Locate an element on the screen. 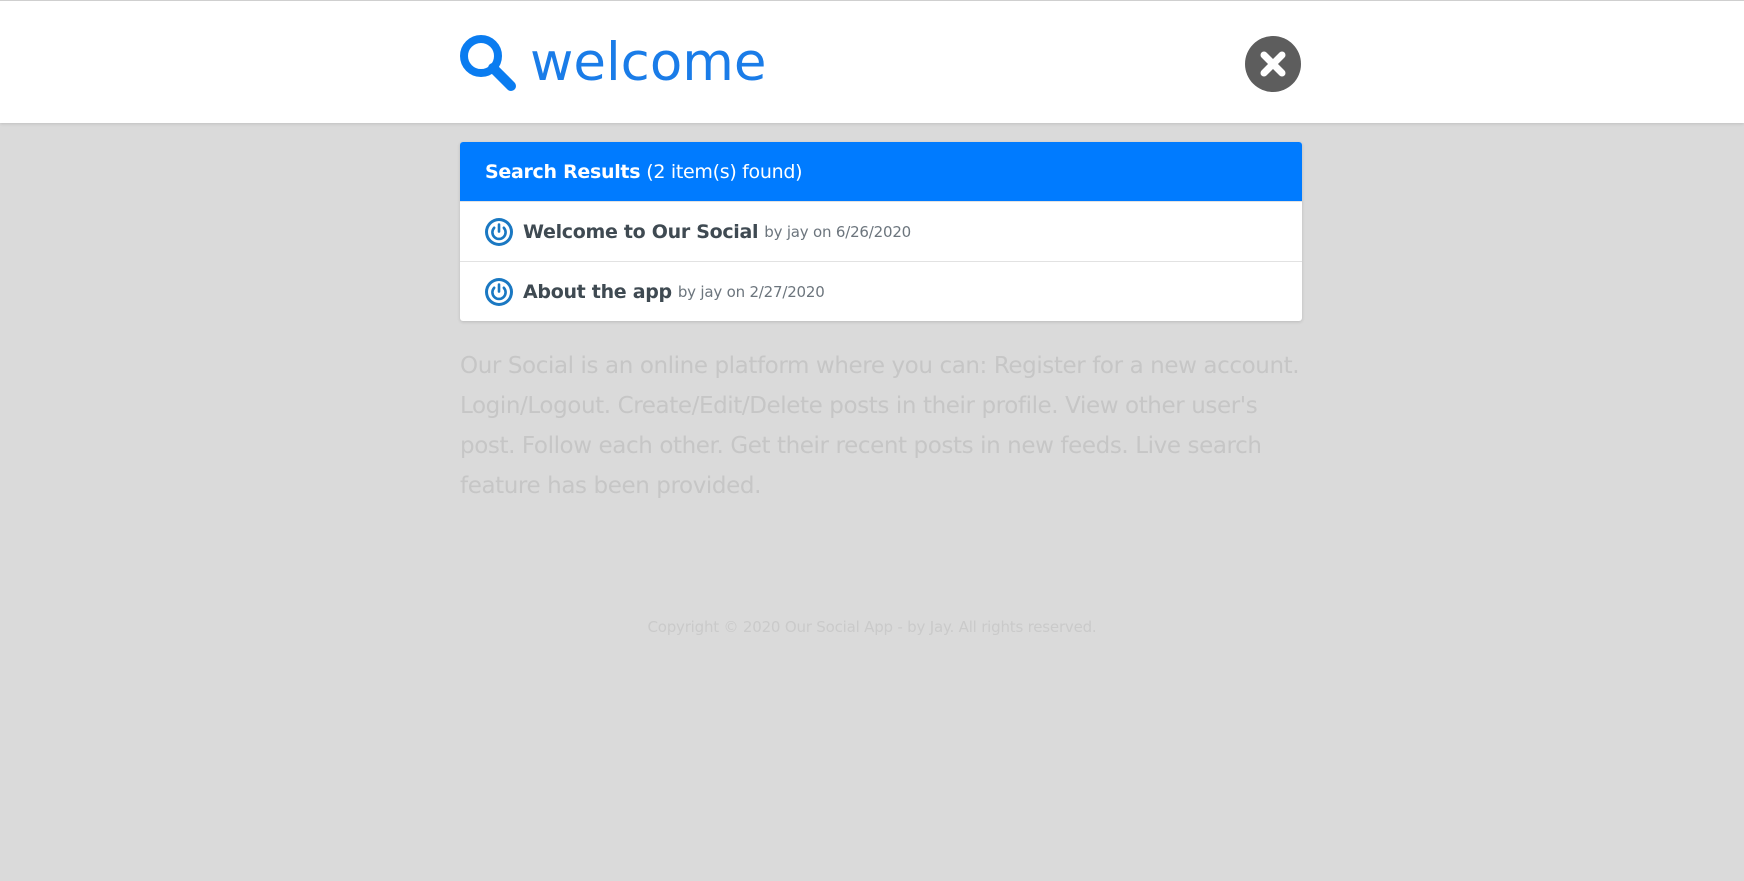  search-icon is located at coordinates (488, 63).